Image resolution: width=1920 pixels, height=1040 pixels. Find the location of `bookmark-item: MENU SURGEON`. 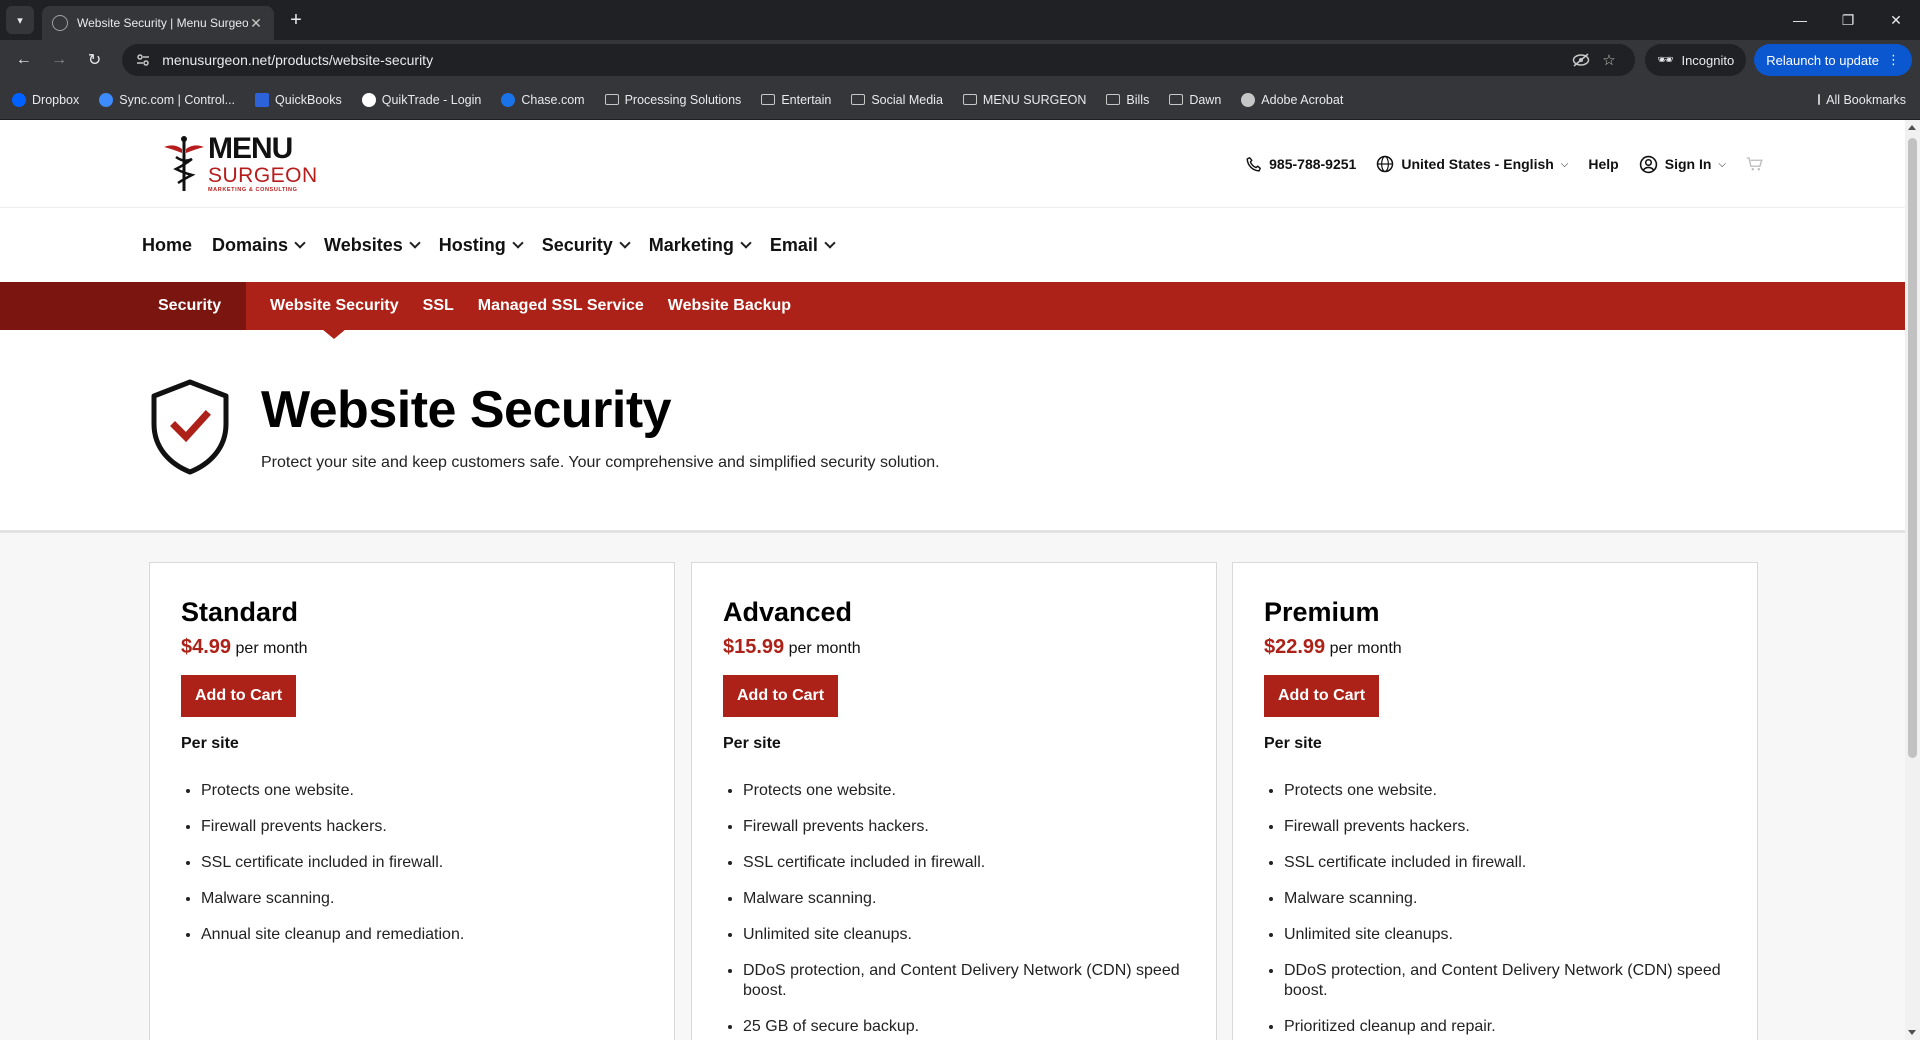

bookmark-item: MENU SURGEON is located at coordinates (1024, 99).